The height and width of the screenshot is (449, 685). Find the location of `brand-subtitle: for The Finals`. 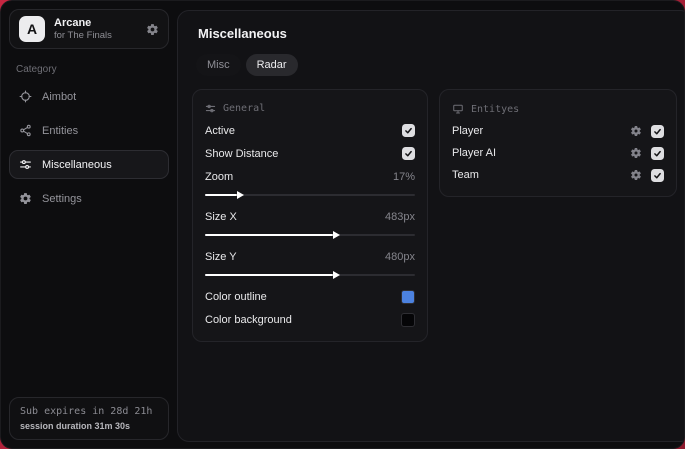

brand-subtitle: for The Finals is located at coordinates (83, 35).